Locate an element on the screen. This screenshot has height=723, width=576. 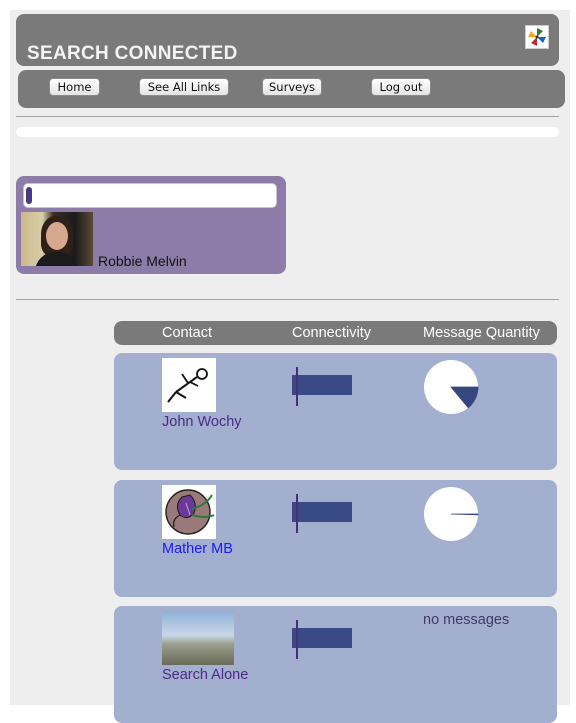
avatar is located at coordinates (57, 239).